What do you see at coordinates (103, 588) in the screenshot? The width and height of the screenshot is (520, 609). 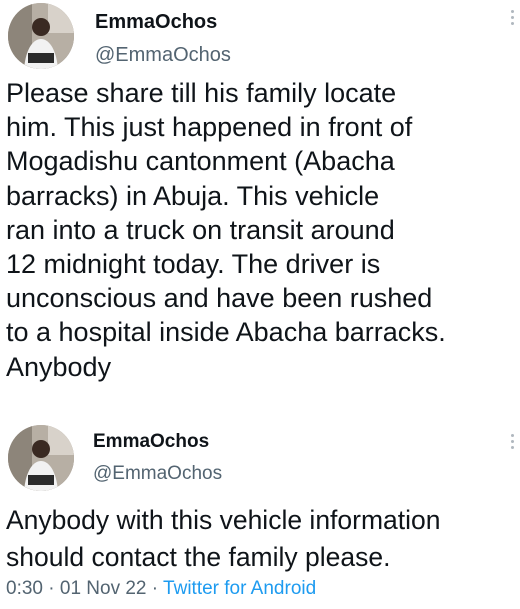 I see `tweet-date: 01 Nov 22` at bounding box center [103, 588].